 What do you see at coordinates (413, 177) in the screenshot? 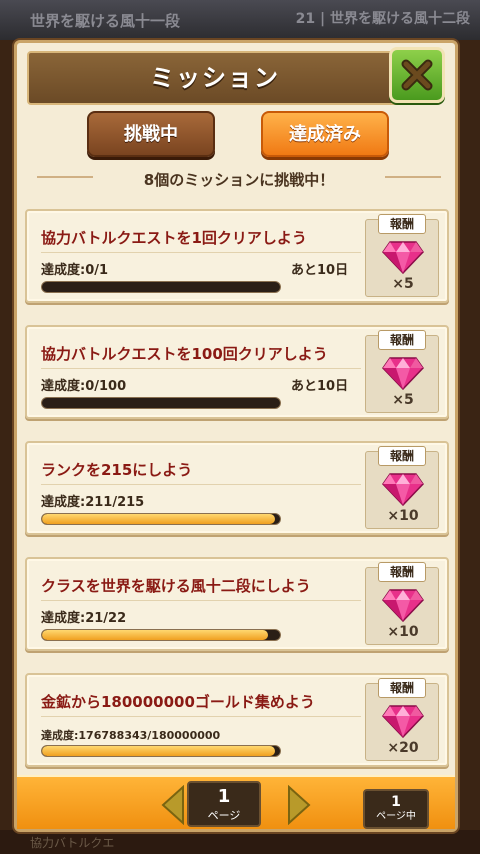
I see `banner-divider-right` at bounding box center [413, 177].